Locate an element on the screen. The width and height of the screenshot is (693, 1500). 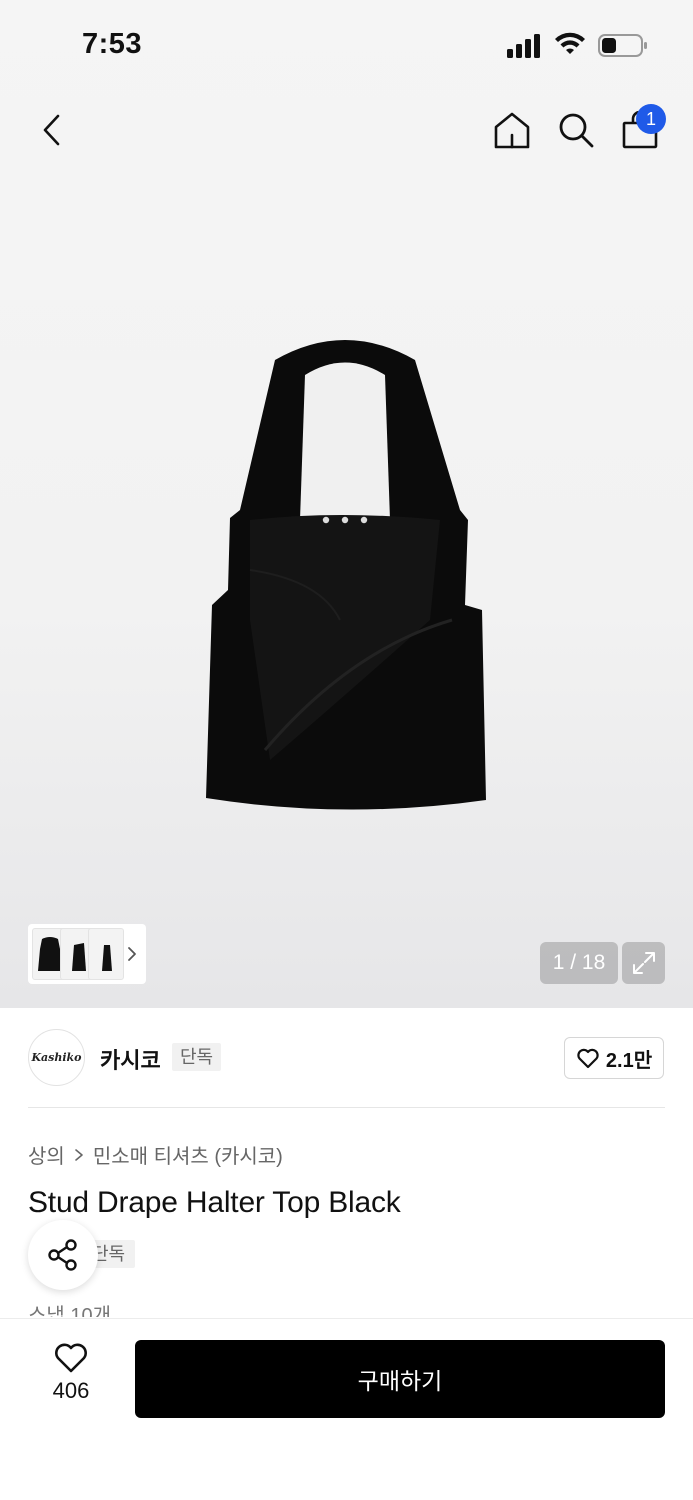
wishlist-button: 406 is located at coordinates (71, 1378).